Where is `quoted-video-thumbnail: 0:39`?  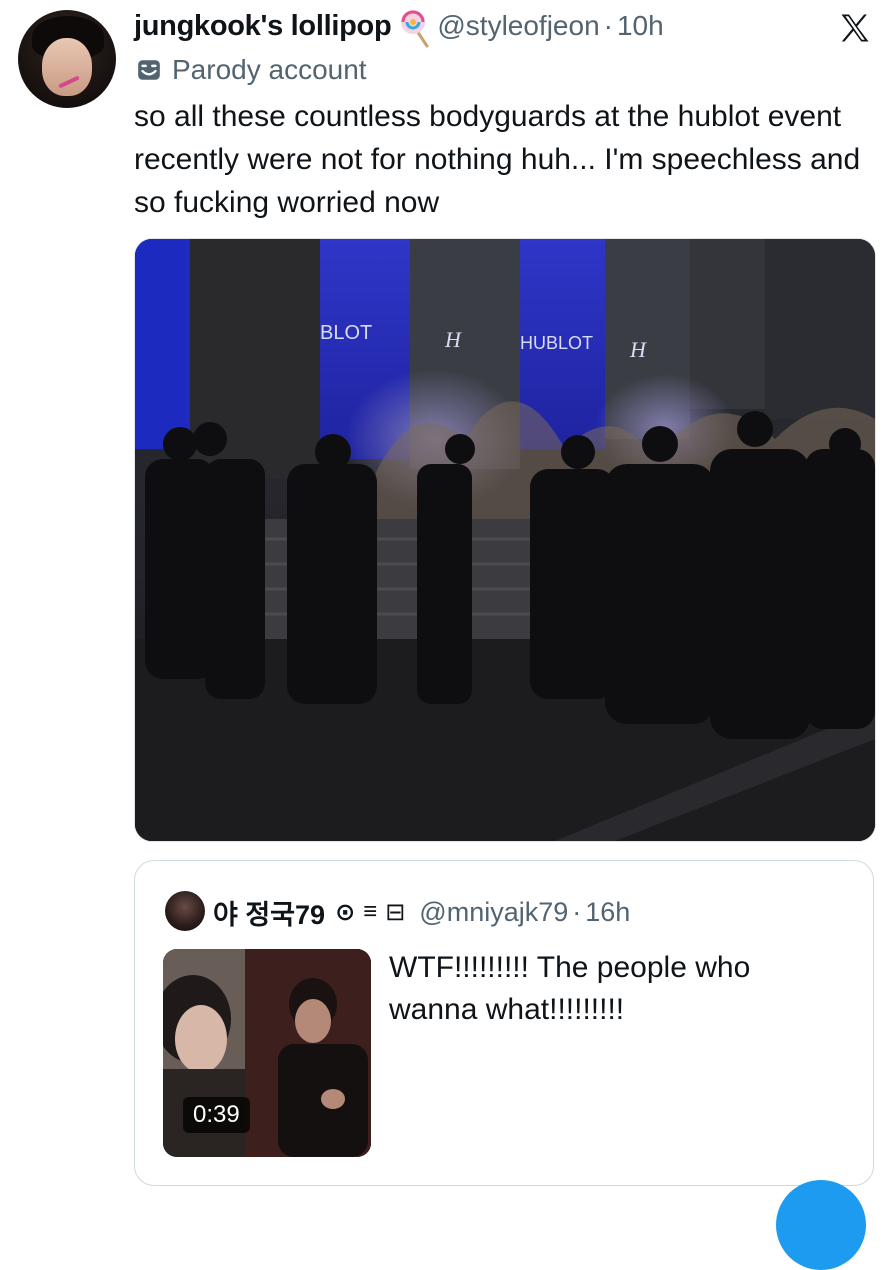
quoted-video-thumbnail: 0:39 is located at coordinates (267, 1053).